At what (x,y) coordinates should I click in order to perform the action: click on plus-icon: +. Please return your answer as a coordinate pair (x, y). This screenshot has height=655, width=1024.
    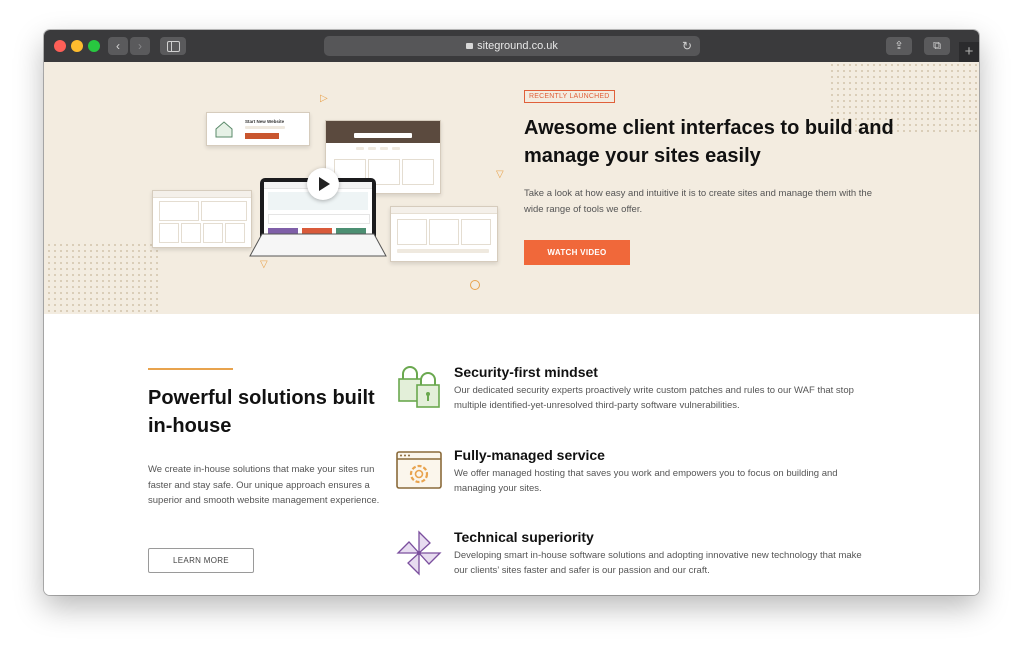
    Looking at the image, I should click on (969, 51).